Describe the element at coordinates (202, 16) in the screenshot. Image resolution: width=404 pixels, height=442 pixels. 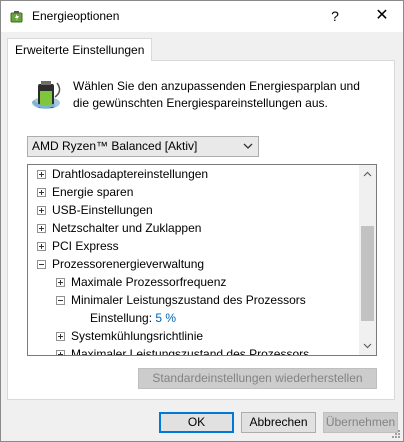
I see `title-bar: Energieoptionen ? ✕` at that location.